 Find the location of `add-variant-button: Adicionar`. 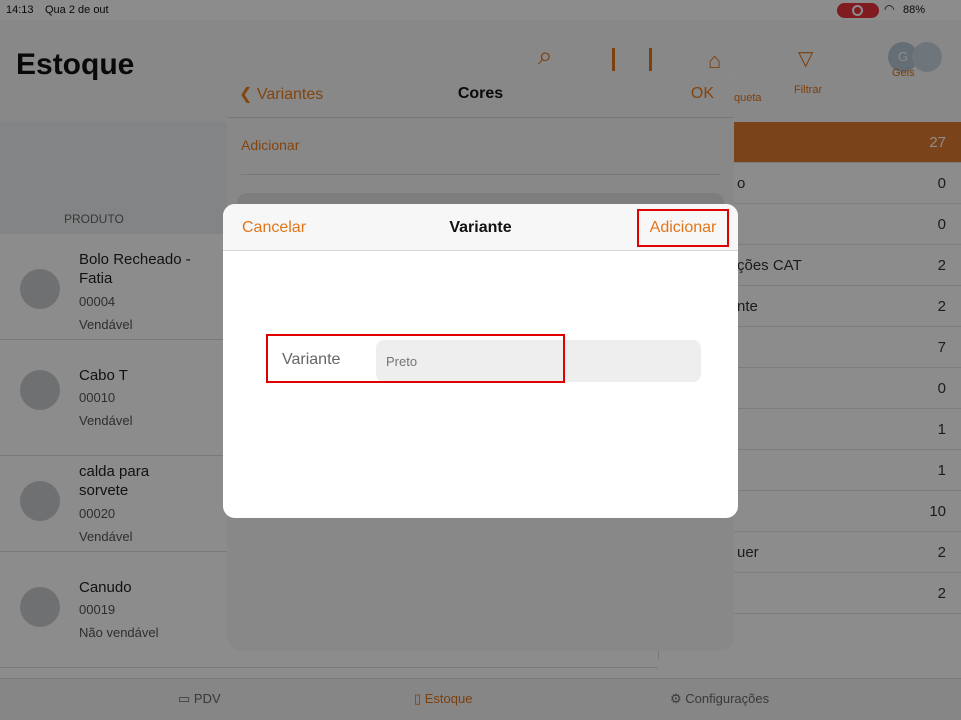

add-variant-button: Adicionar is located at coordinates (683, 228).